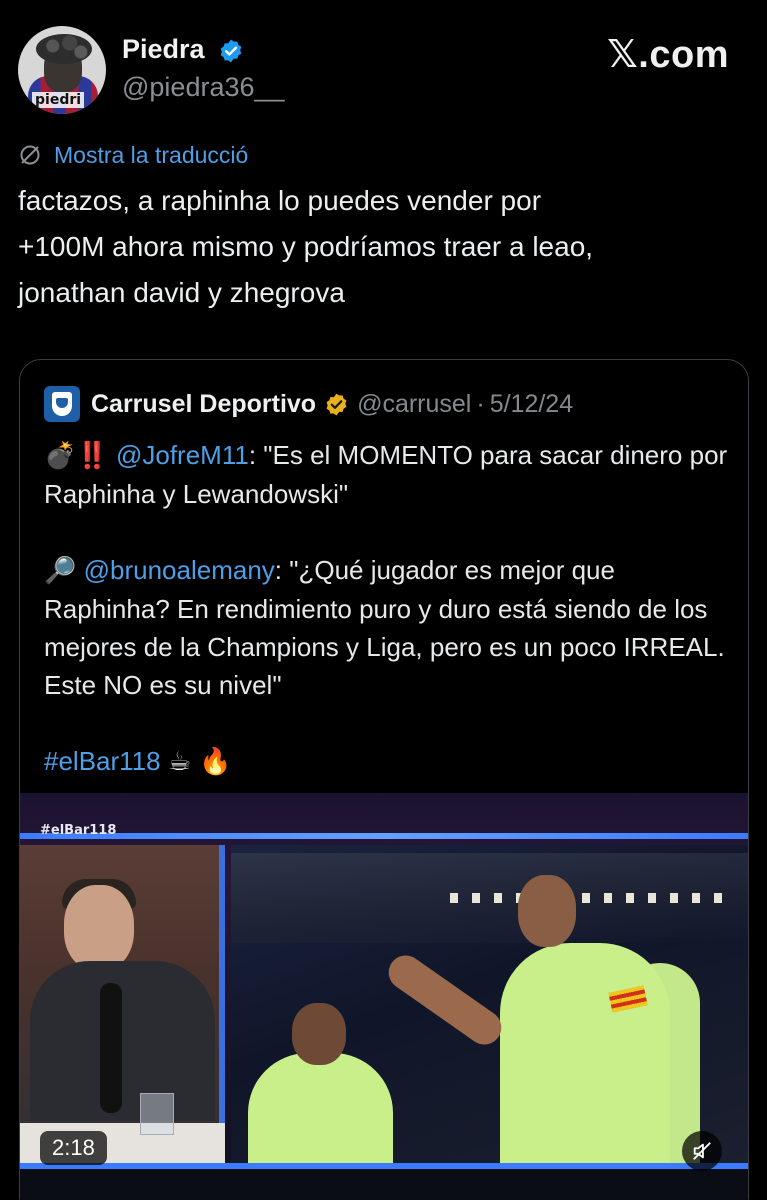  Describe the element at coordinates (683, 55) in the screenshot. I see `brand-suffix: .com` at that location.